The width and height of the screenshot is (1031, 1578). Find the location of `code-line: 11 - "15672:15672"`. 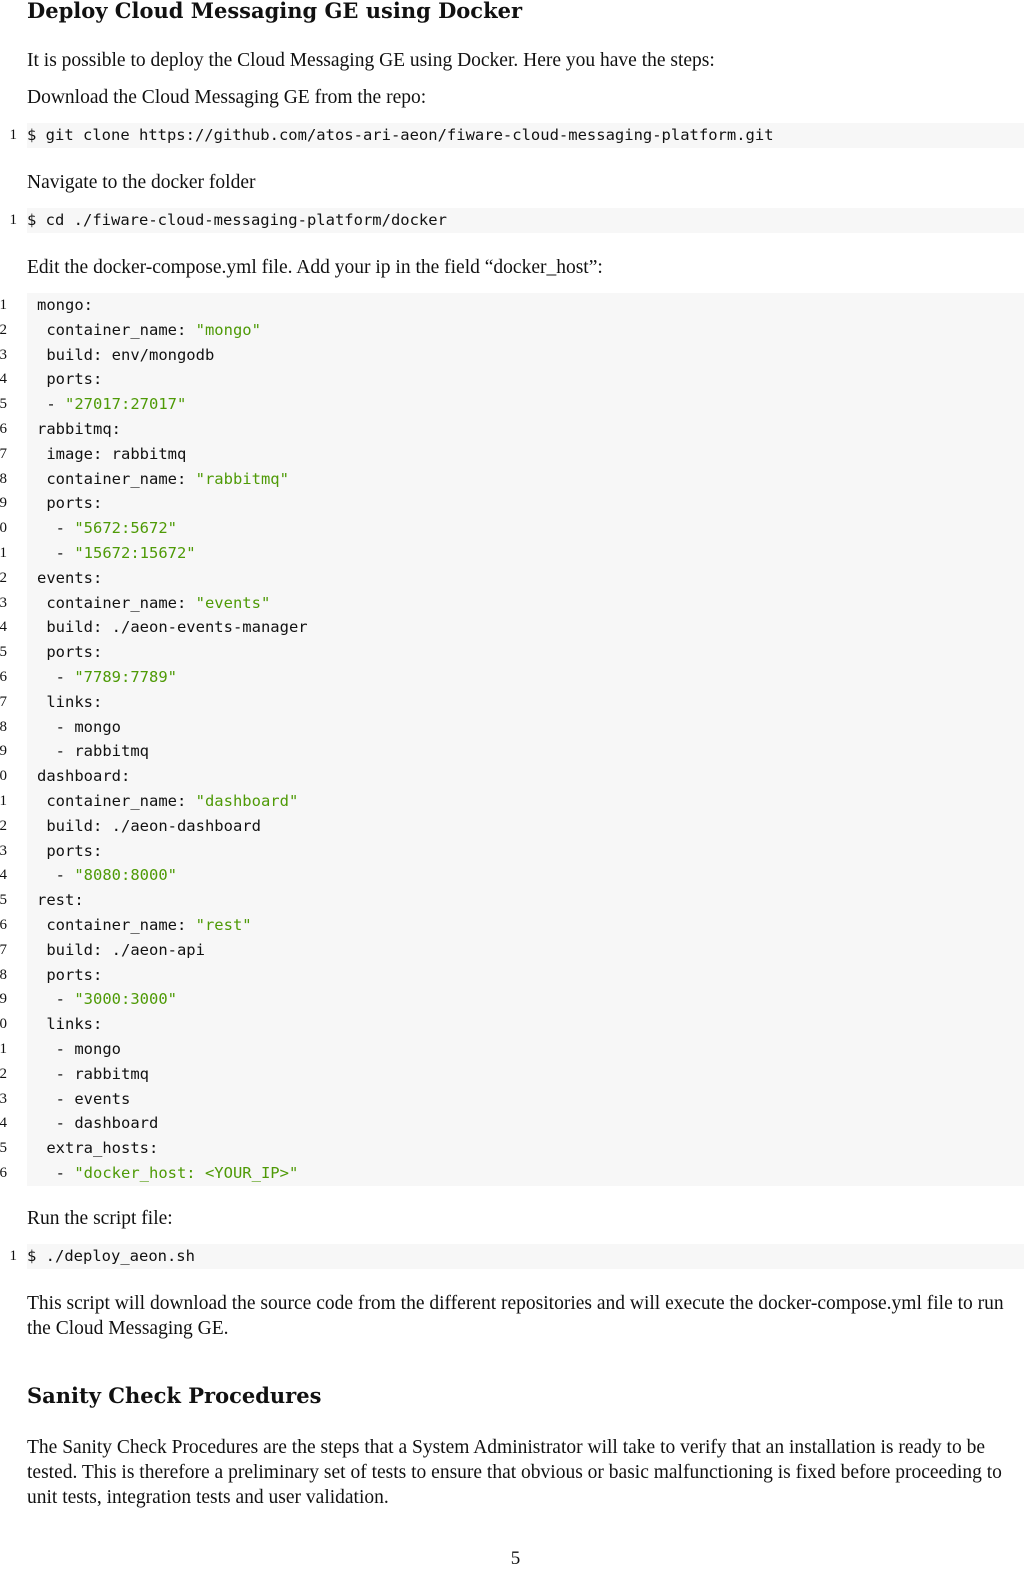

code-line: 11 - "15672:15672" is located at coordinates (512, 553).